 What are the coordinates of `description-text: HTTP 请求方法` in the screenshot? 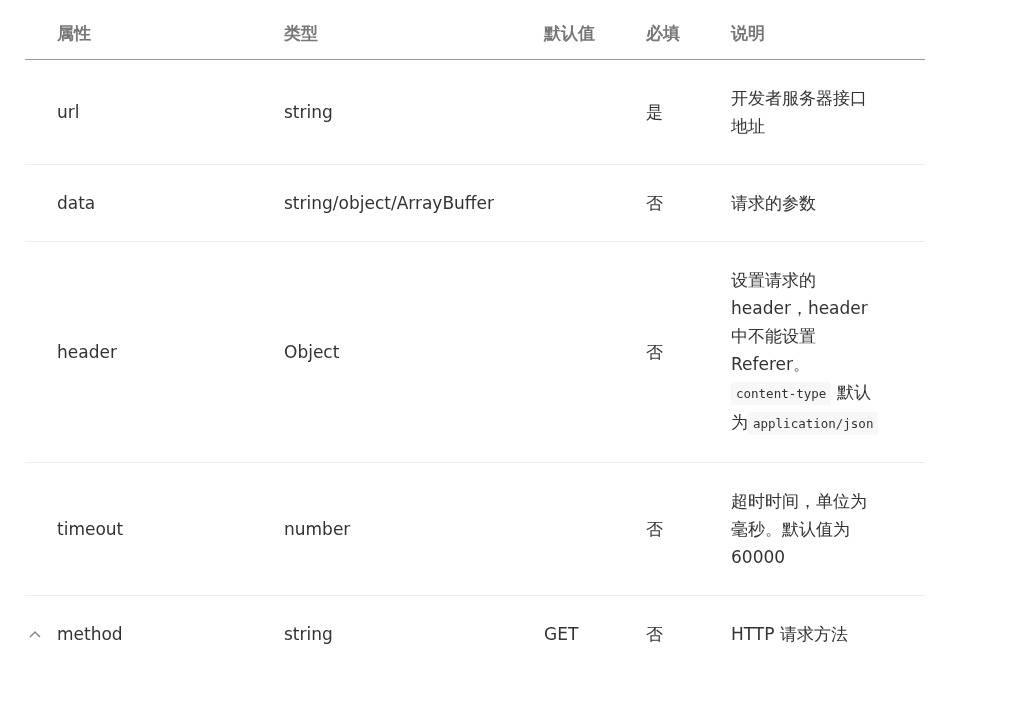 It's located at (790, 634).